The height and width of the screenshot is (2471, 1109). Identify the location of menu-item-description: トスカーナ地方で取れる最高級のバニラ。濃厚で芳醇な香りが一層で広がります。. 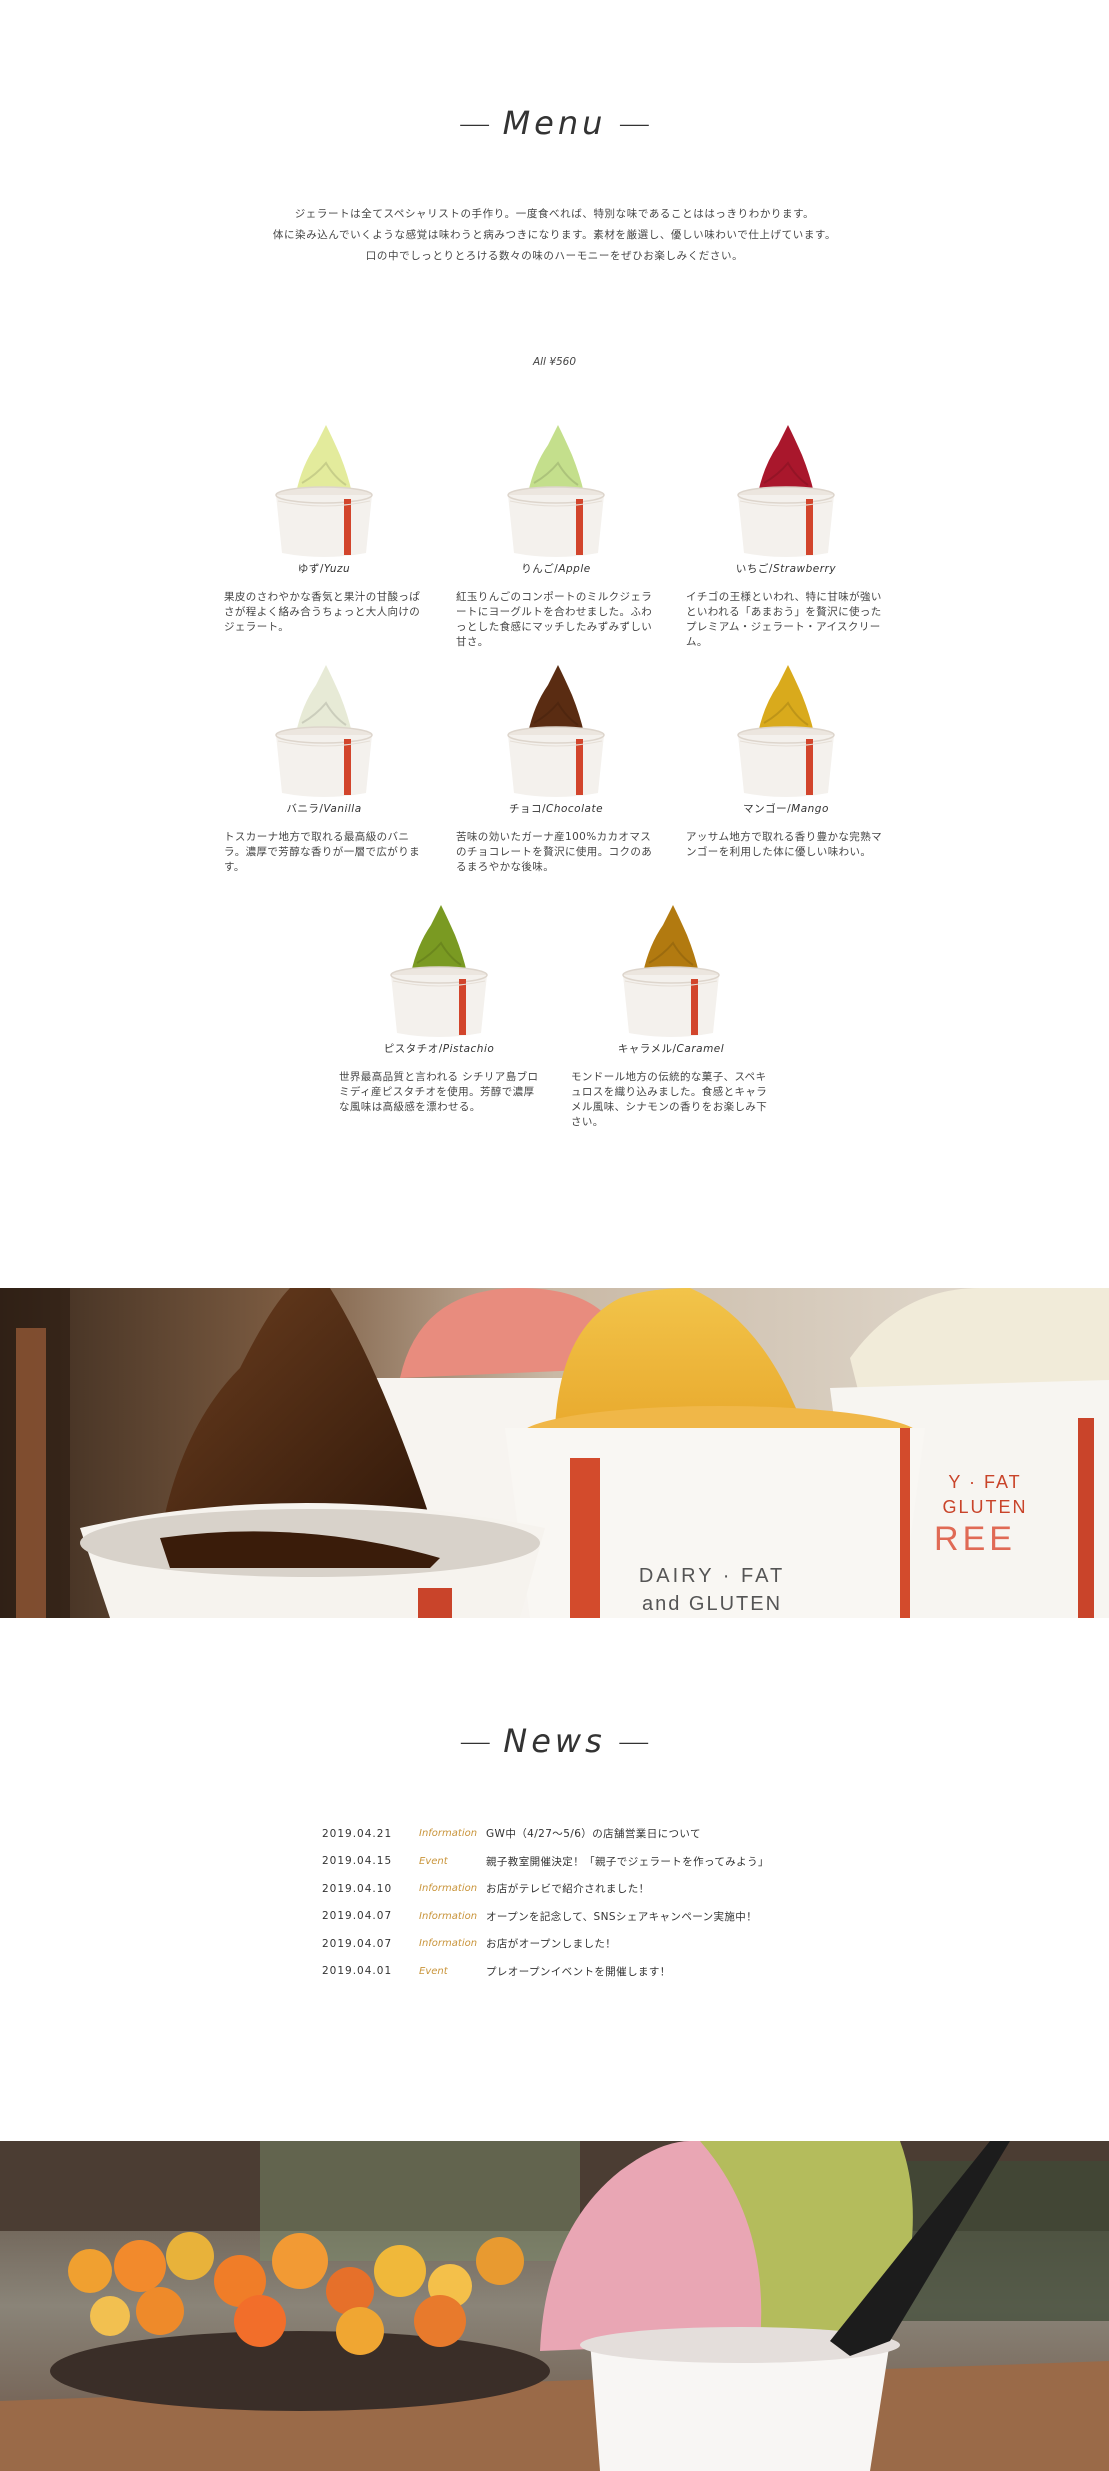
(322, 852).